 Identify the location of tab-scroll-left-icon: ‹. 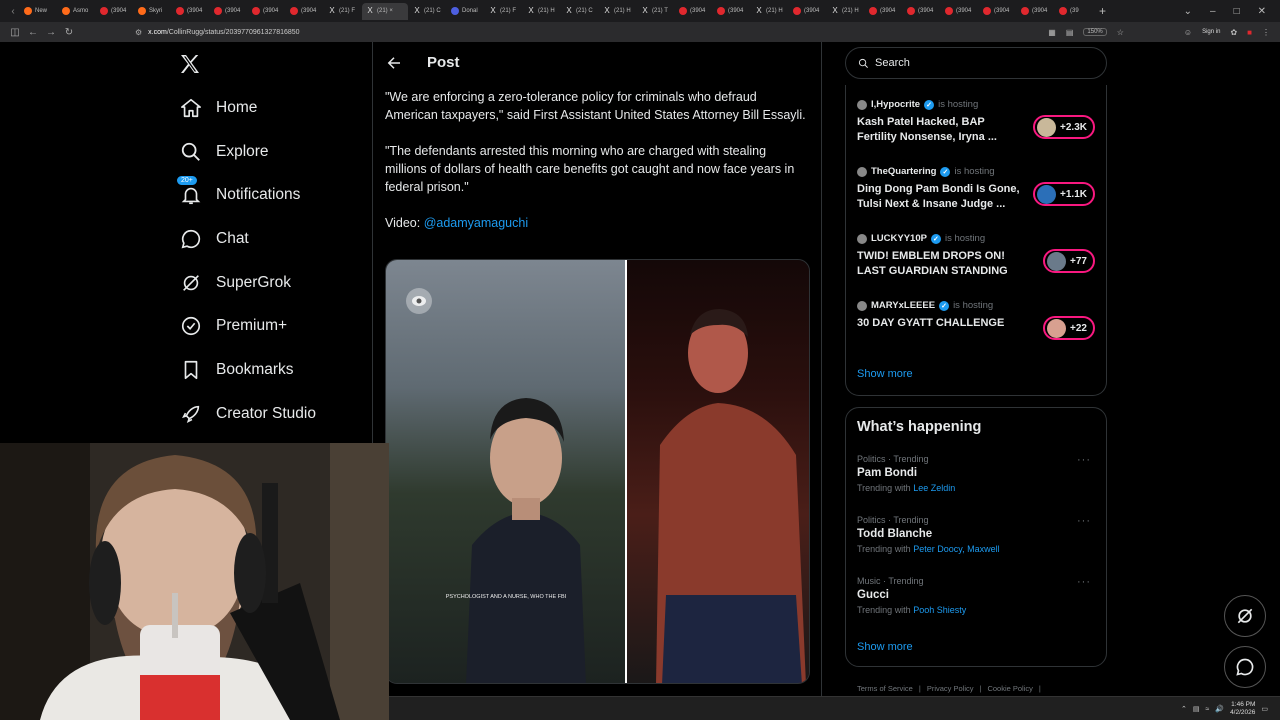
(13, 11).